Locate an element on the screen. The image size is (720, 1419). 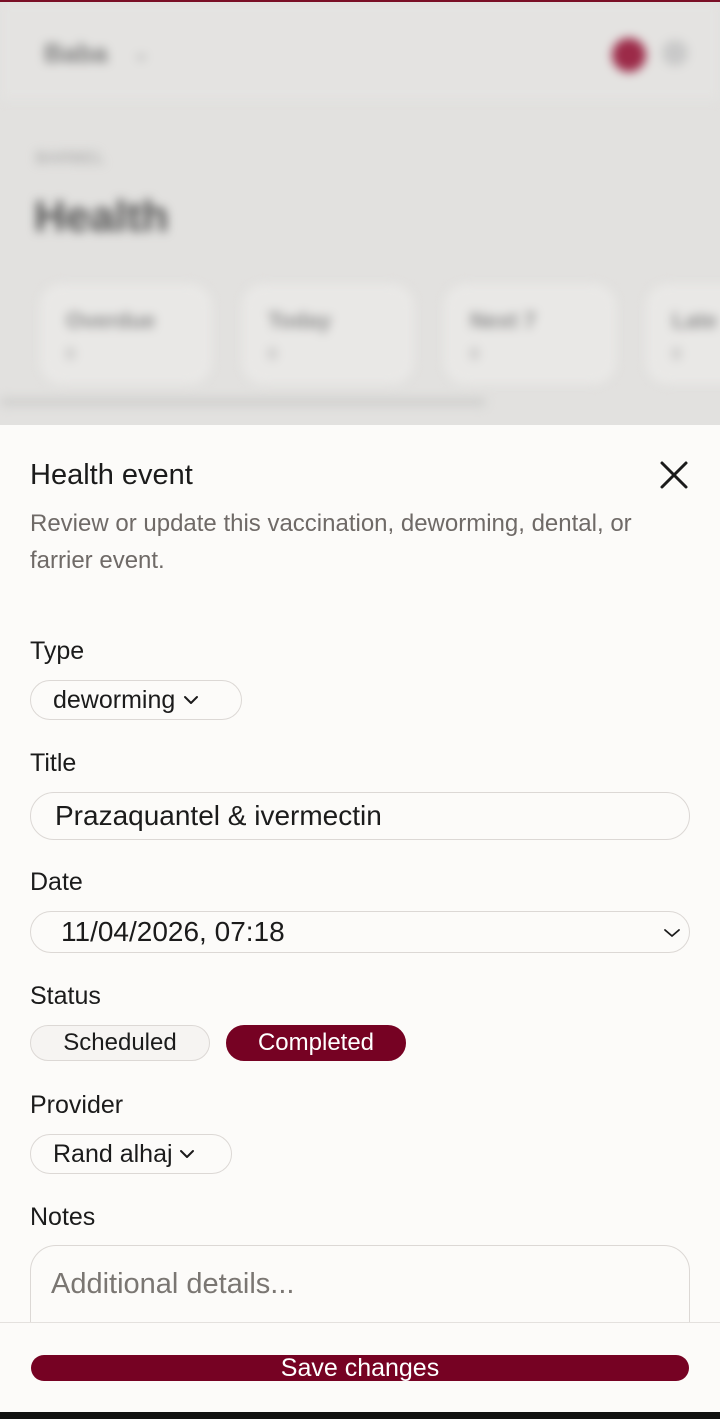
save-changes-button: Save changes is located at coordinates (360, 1368).